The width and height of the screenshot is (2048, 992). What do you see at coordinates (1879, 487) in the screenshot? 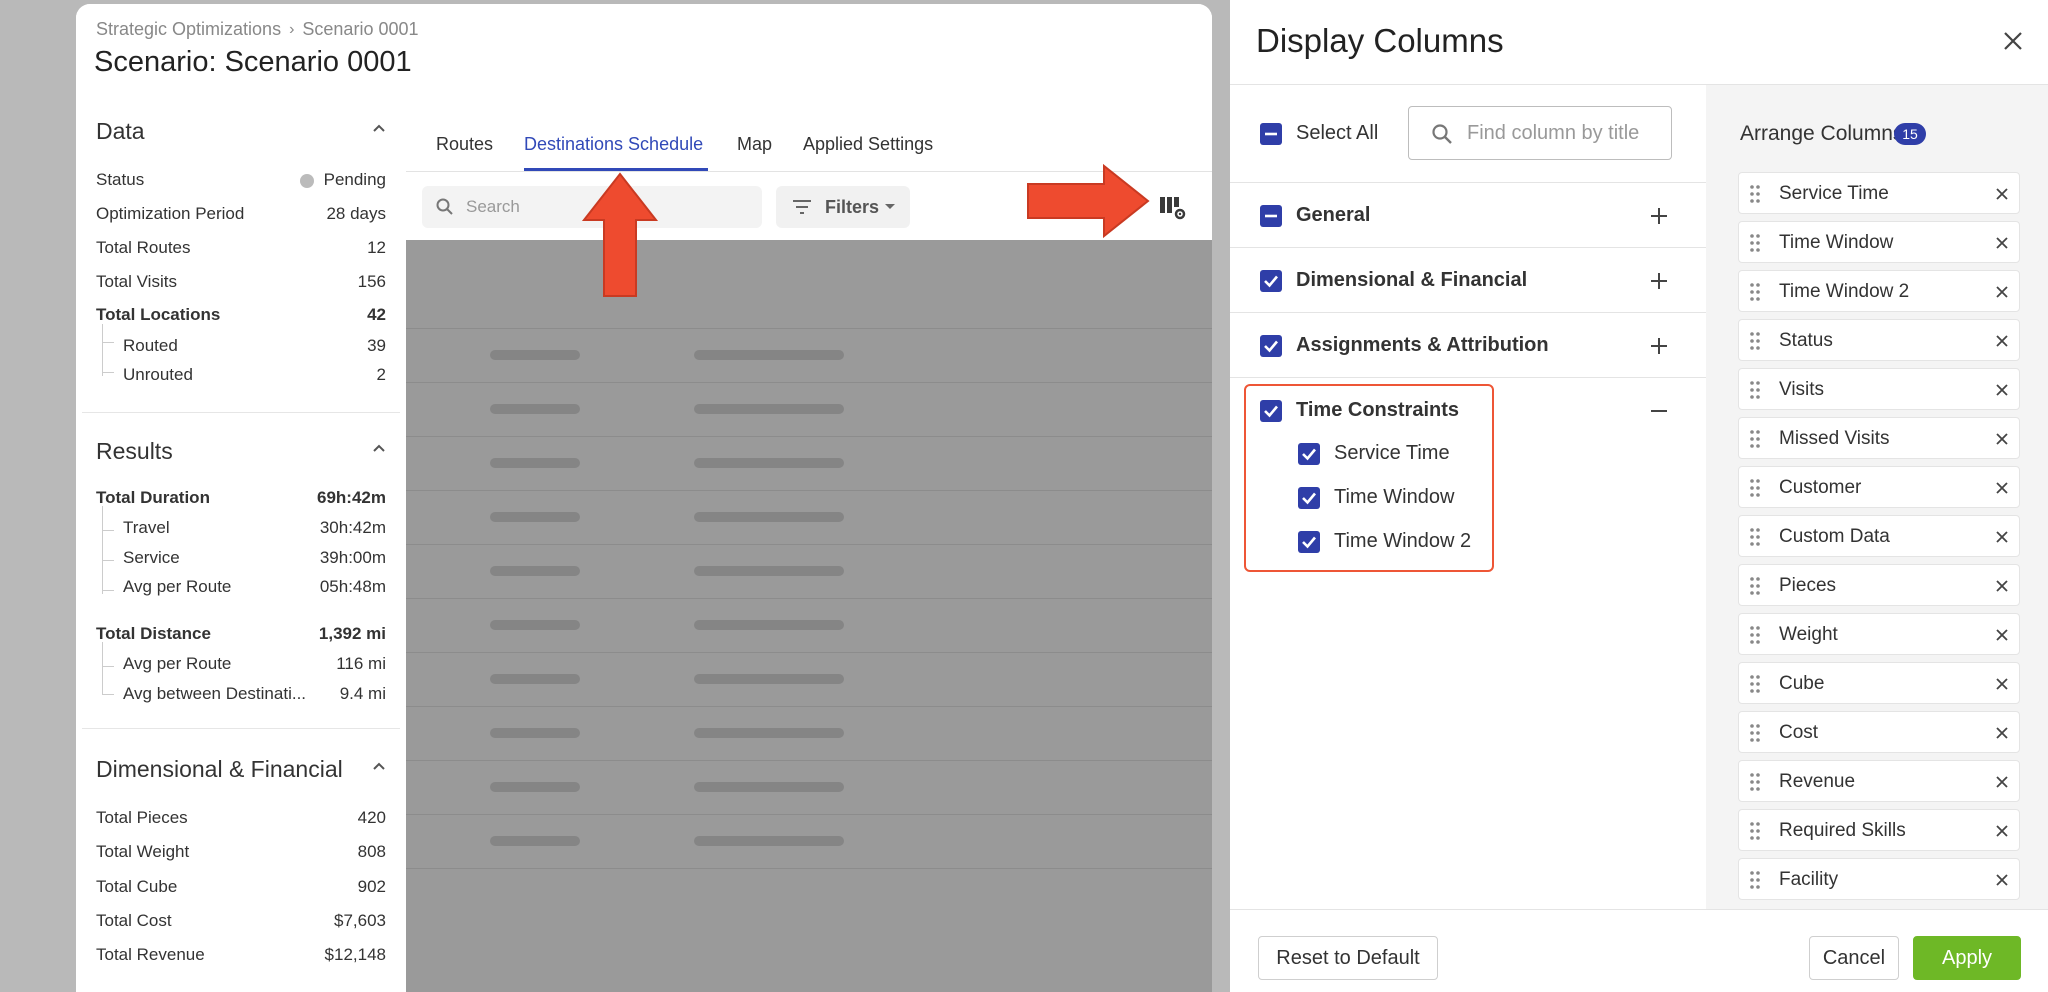
I see `arrange-column-chip: Customer` at bounding box center [1879, 487].